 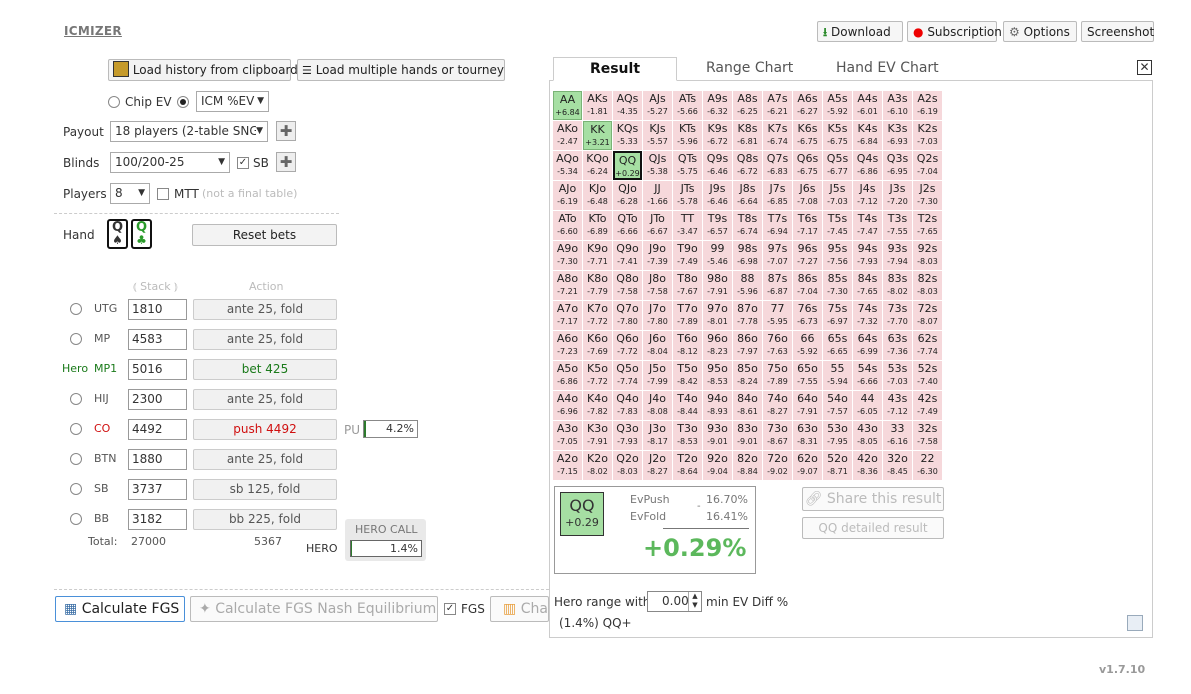 I want to click on grid-cell: Q9s -6.46, so click(x=717, y=165).